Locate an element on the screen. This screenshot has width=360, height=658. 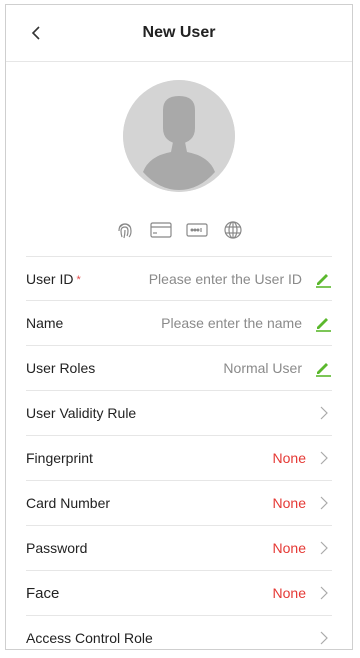
page-title: New User is located at coordinates (179, 32).